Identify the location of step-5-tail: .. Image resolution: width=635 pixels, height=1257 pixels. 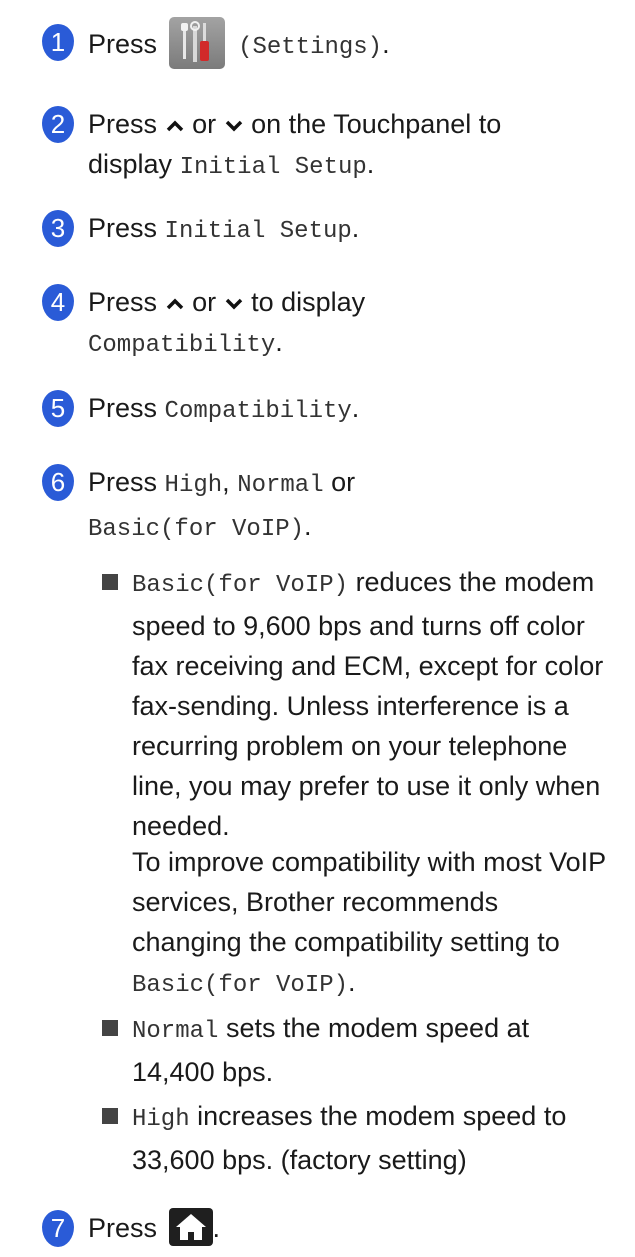
(355, 408).